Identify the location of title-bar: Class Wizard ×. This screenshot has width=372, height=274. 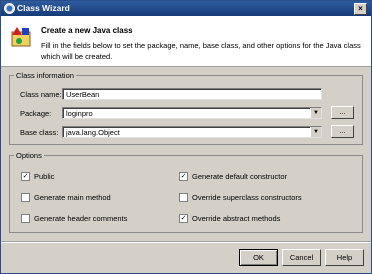
(186, 8).